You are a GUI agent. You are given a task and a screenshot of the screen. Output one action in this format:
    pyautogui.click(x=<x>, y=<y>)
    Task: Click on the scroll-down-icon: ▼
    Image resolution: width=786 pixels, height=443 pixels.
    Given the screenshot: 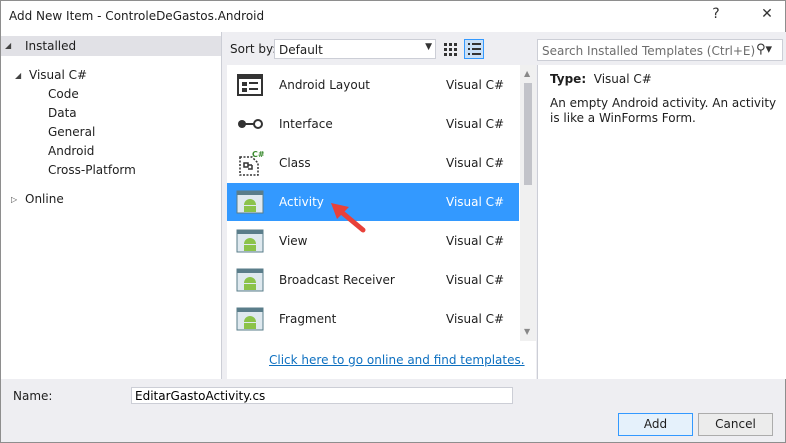 What is the action you would take?
    pyautogui.click(x=527, y=331)
    